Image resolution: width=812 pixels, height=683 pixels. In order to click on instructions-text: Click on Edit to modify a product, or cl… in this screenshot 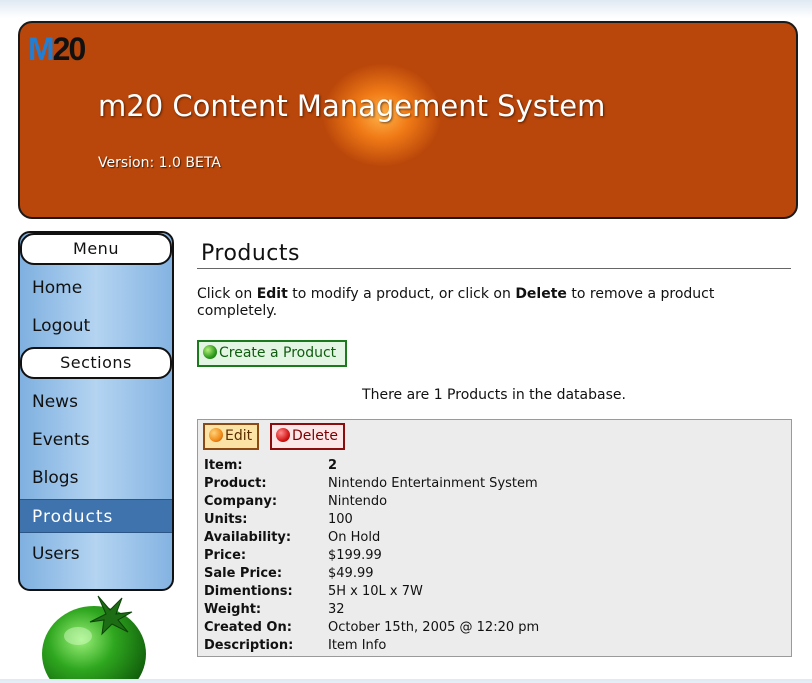, I will do `click(456, 302)`.